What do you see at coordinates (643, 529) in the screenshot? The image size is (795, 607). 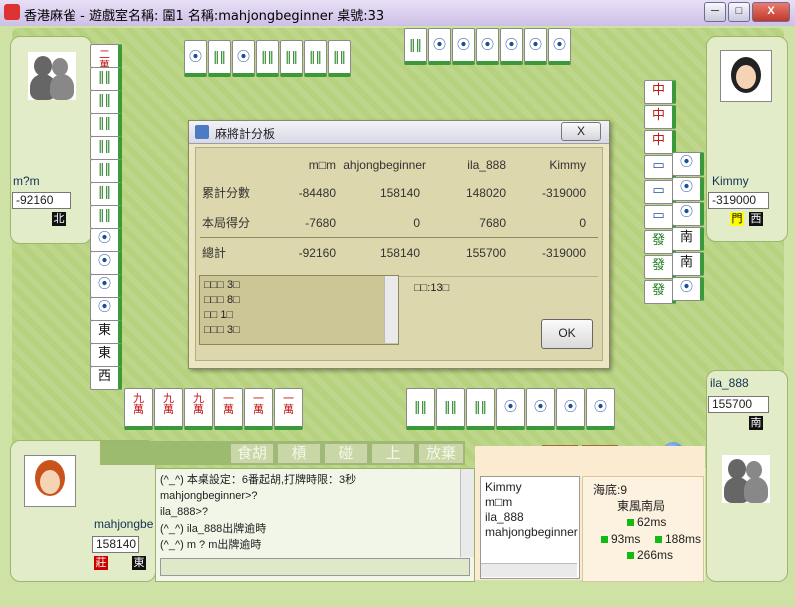 I see `game-info: 海底:9 東風南局 62ms 93ms 188ms 266ms` at bounding box center [643, 529].